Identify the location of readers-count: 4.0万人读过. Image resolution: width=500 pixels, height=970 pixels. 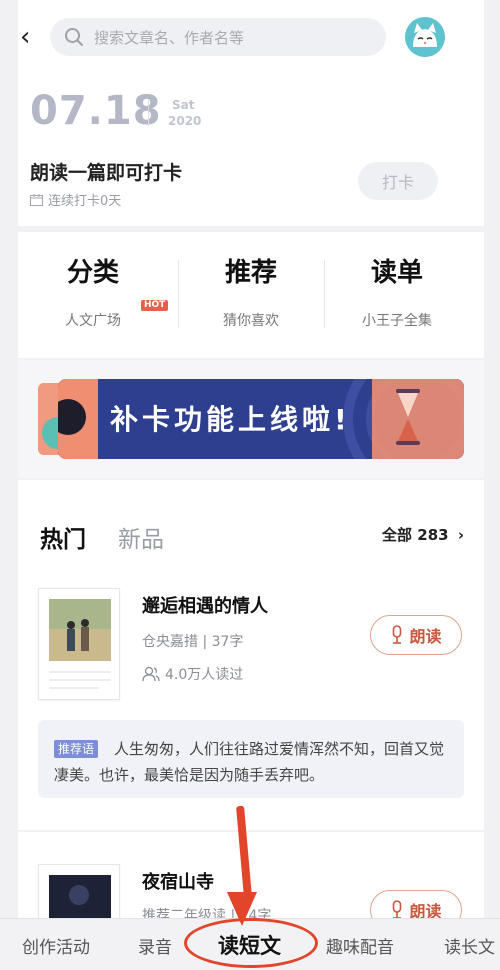
(204, 675).